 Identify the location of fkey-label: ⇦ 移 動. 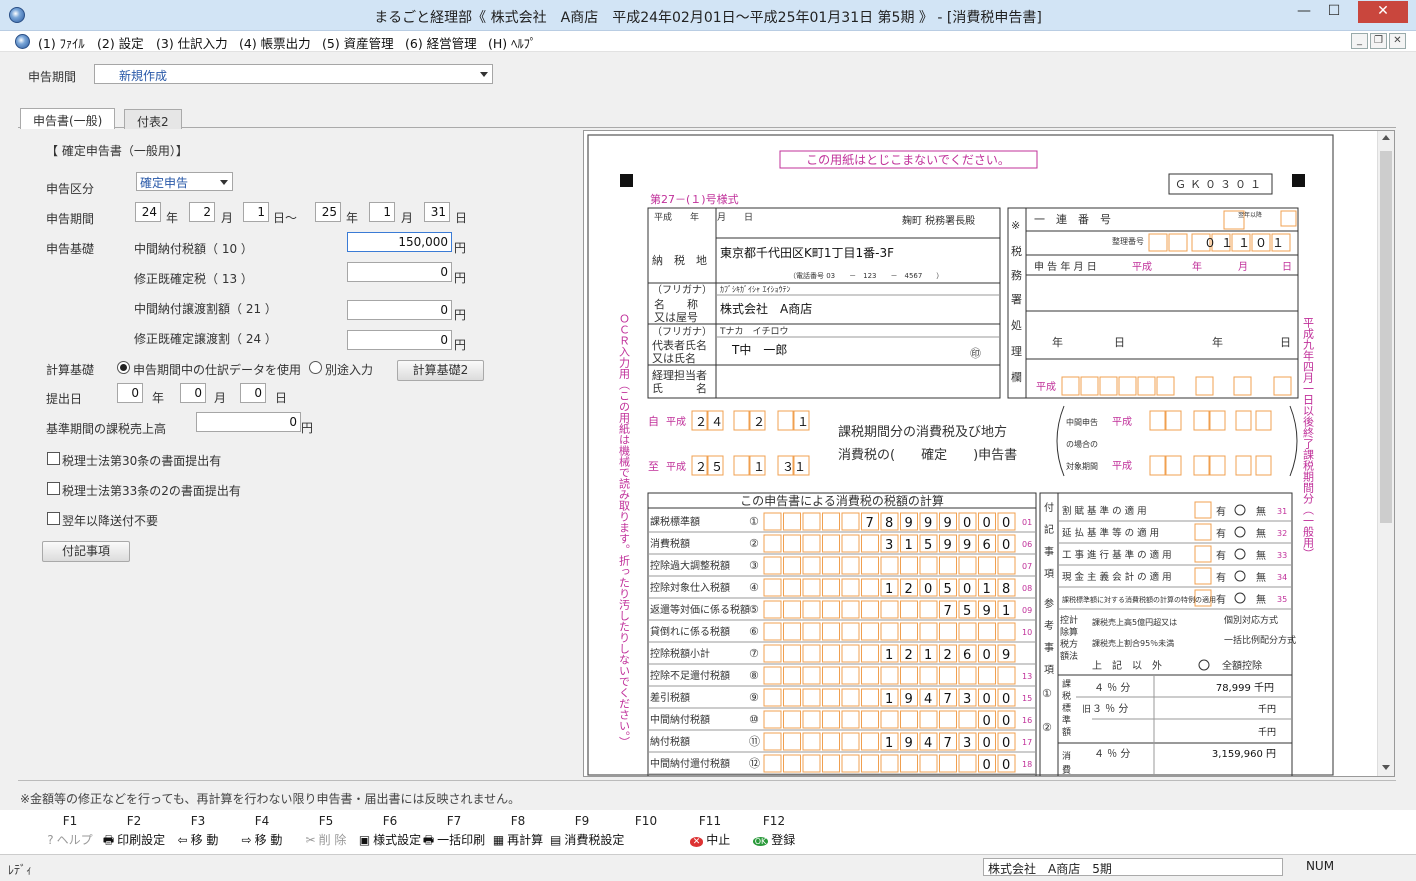
(198, 839).